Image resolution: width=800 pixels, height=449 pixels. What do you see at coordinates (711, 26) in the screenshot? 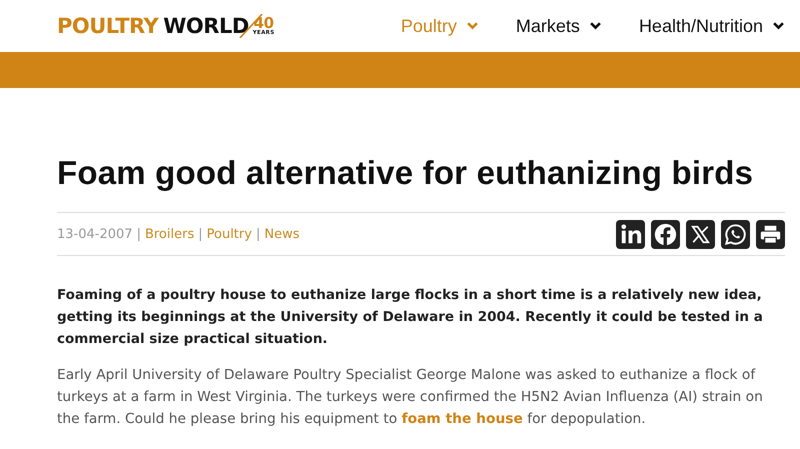
I see `nav-menu-item: Health/Nutrition` at bounding box center [711, 26].